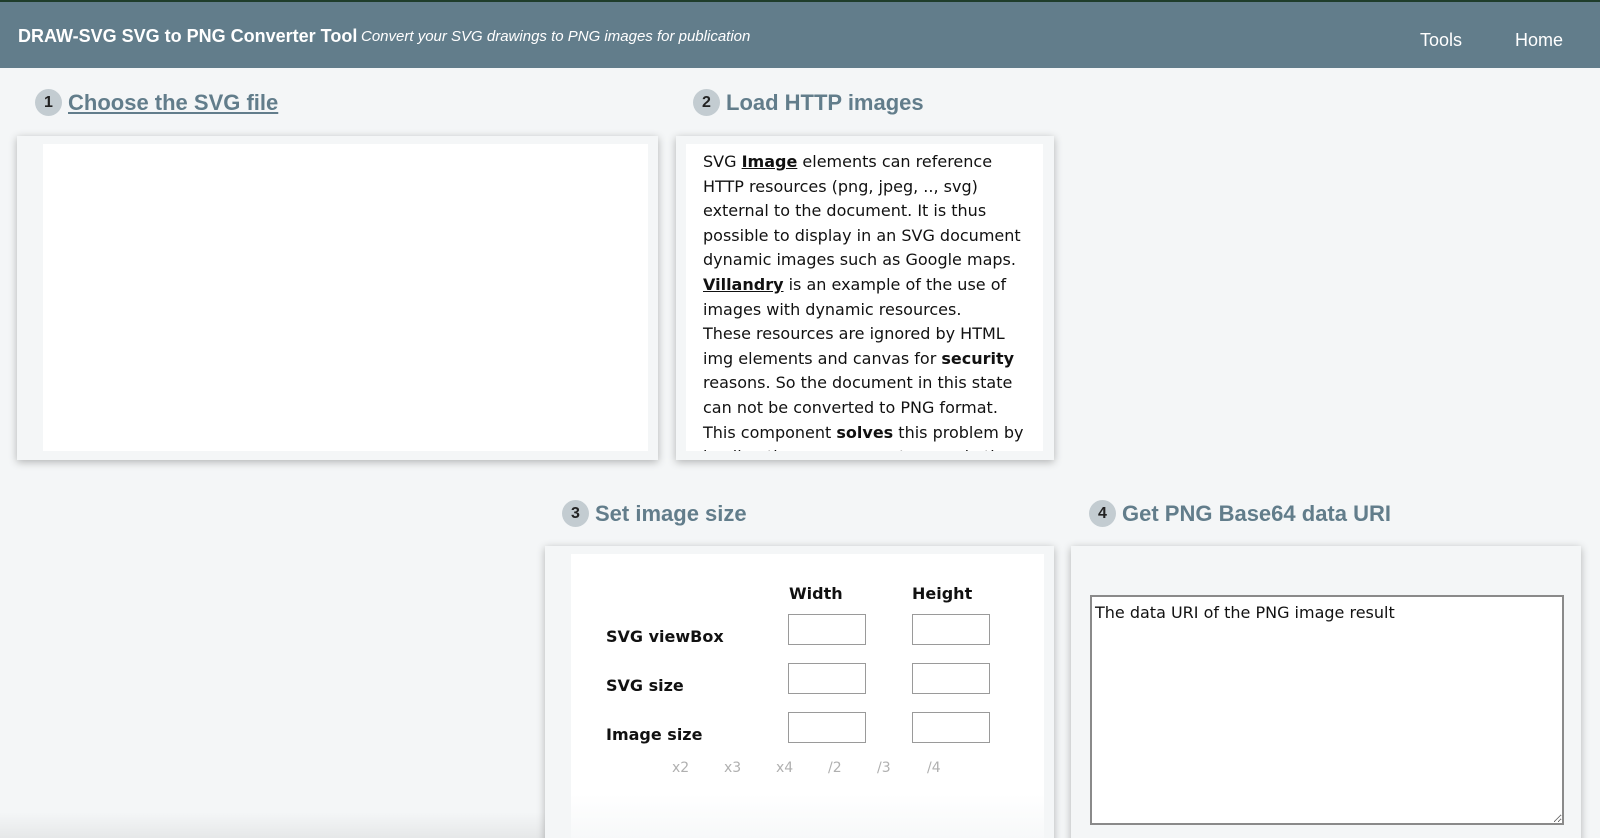  I want to click on text: This component, so click(770, 432).